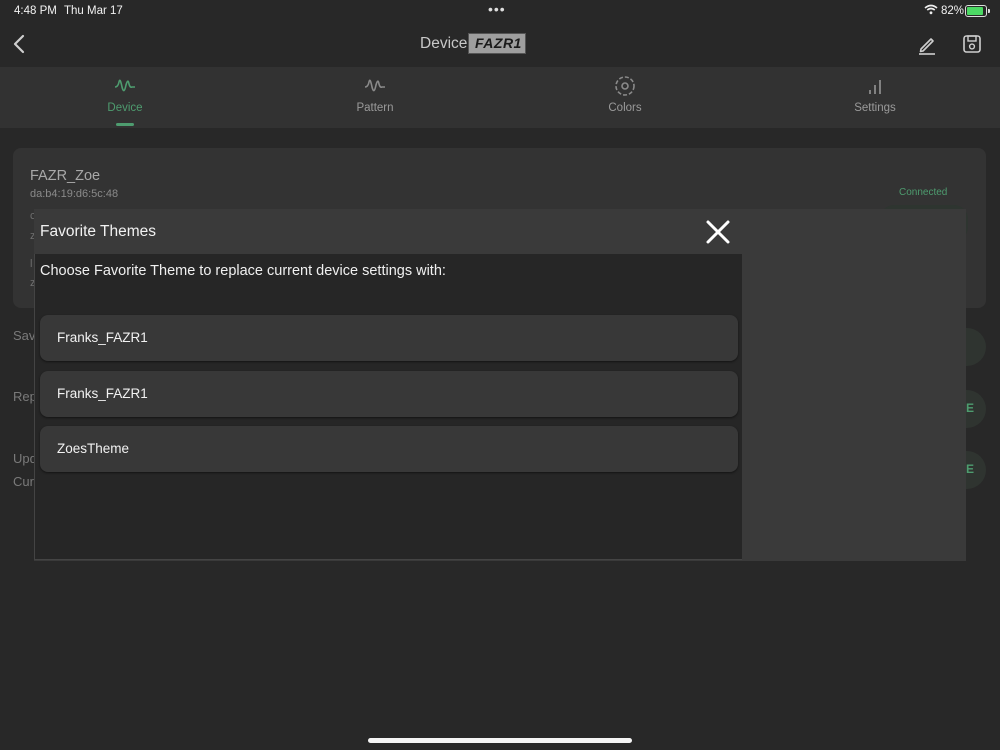 The width and height of the screenshot is (1000, 750). Describe the element at coordinates (125, 124) in the screenshot. I see `active-tab-indicator` at that location.